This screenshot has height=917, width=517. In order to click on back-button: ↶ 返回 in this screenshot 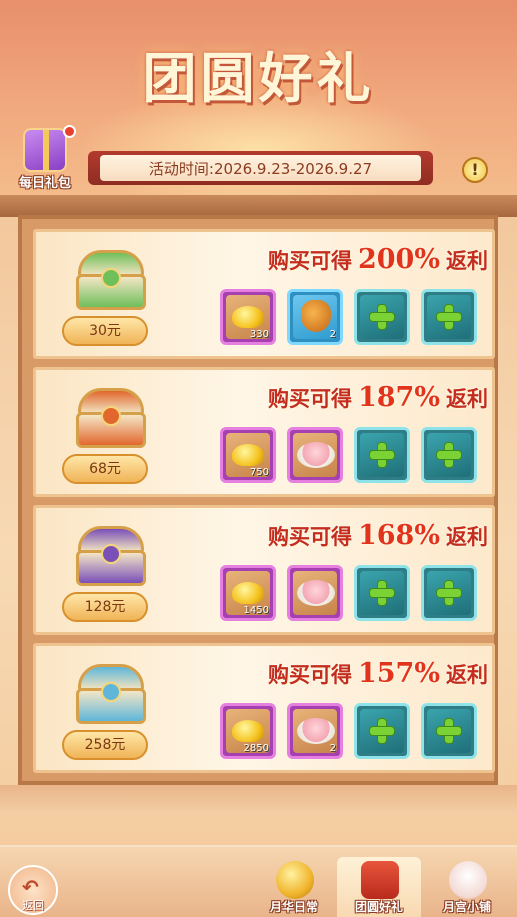, I will do `click(33, 890)`.